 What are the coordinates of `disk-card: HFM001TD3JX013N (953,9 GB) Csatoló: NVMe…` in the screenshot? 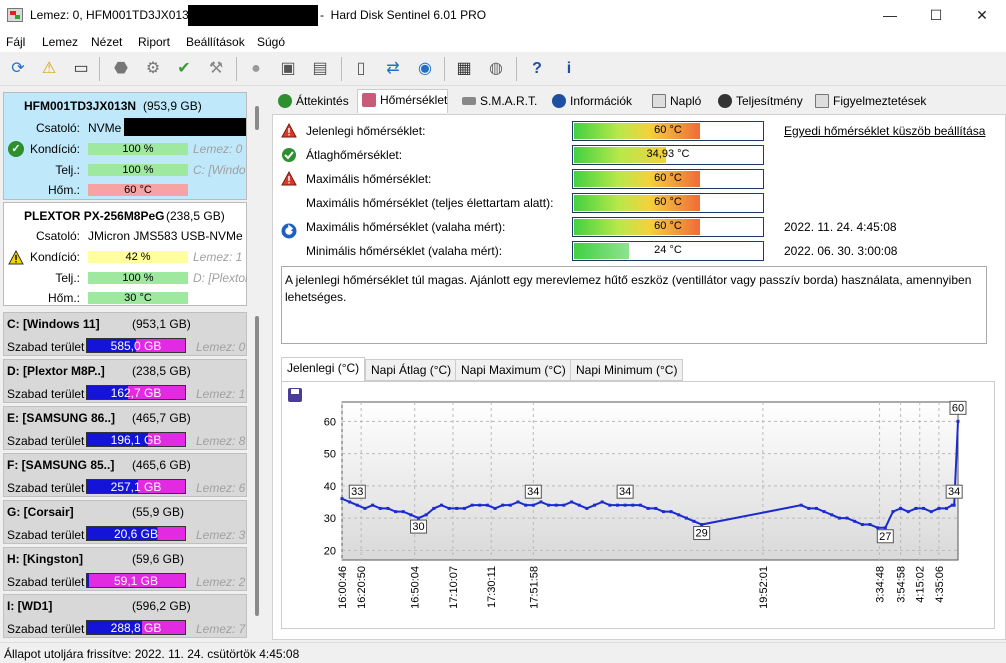 It's located at (125, 146).